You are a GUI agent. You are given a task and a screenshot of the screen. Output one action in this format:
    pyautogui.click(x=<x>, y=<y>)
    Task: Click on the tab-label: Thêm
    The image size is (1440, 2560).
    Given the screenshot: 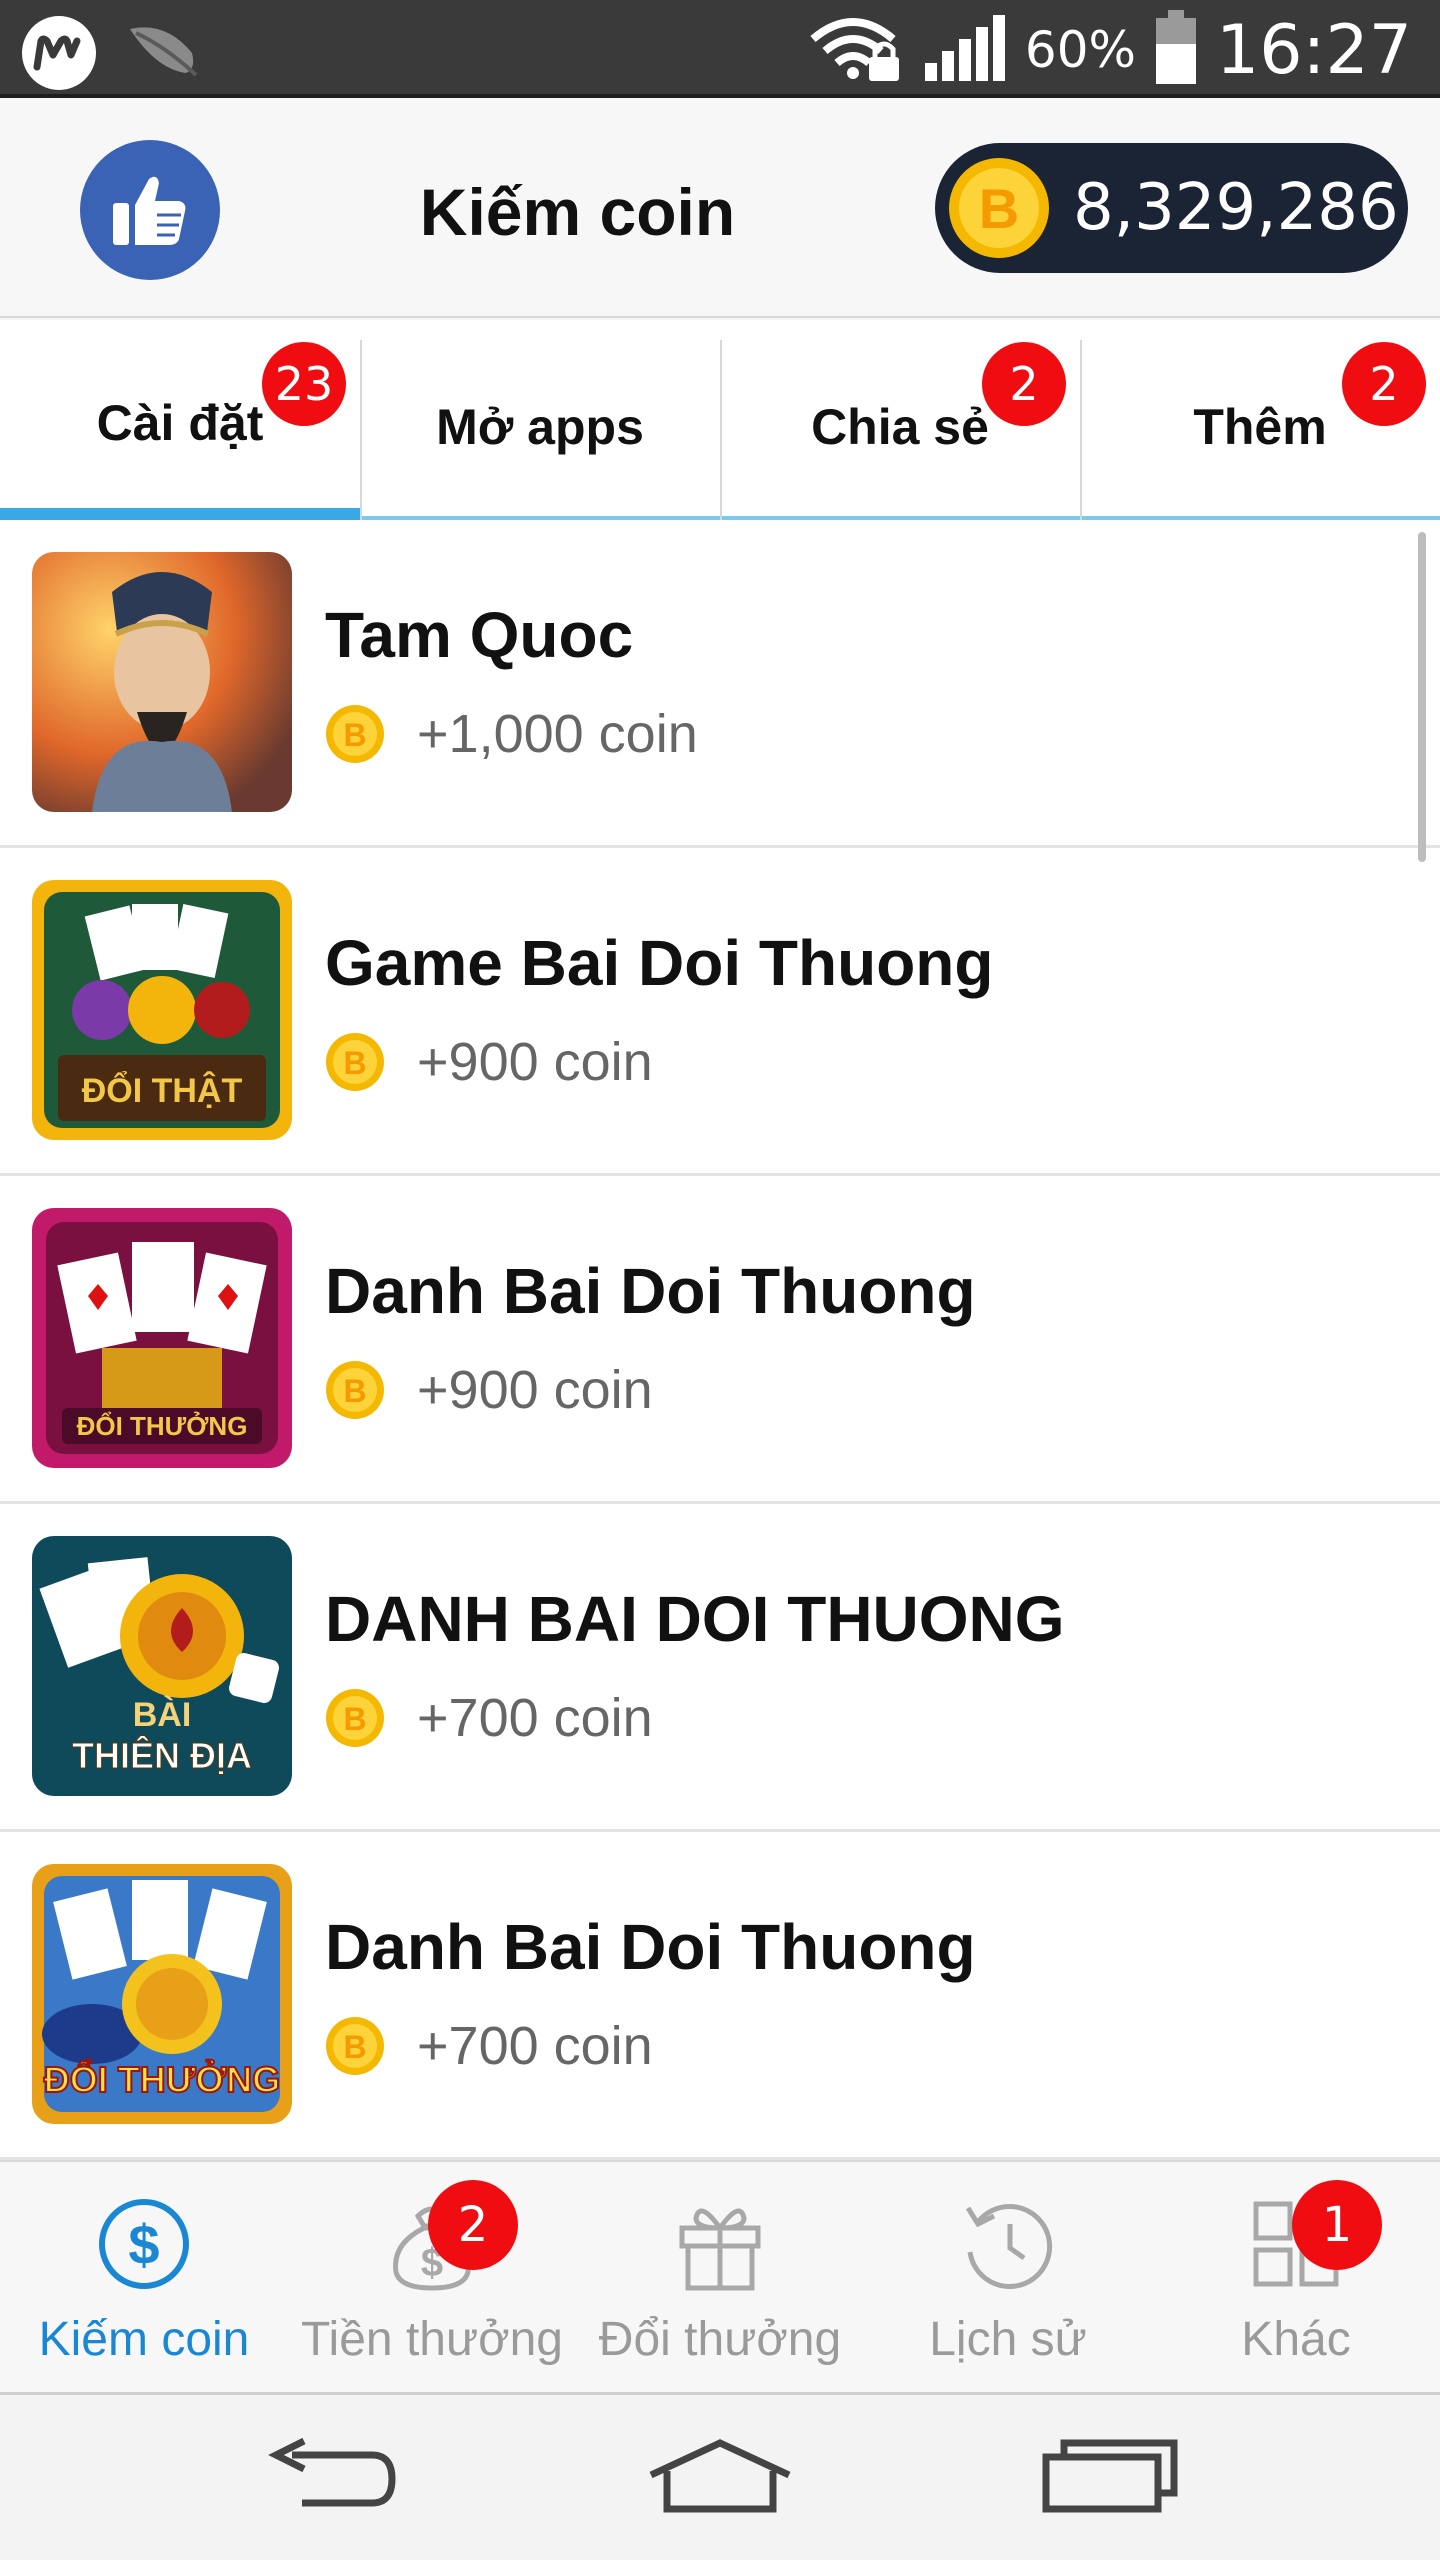 What is the action you would take?
    pyautogui.click(x=1260, y=427)
    